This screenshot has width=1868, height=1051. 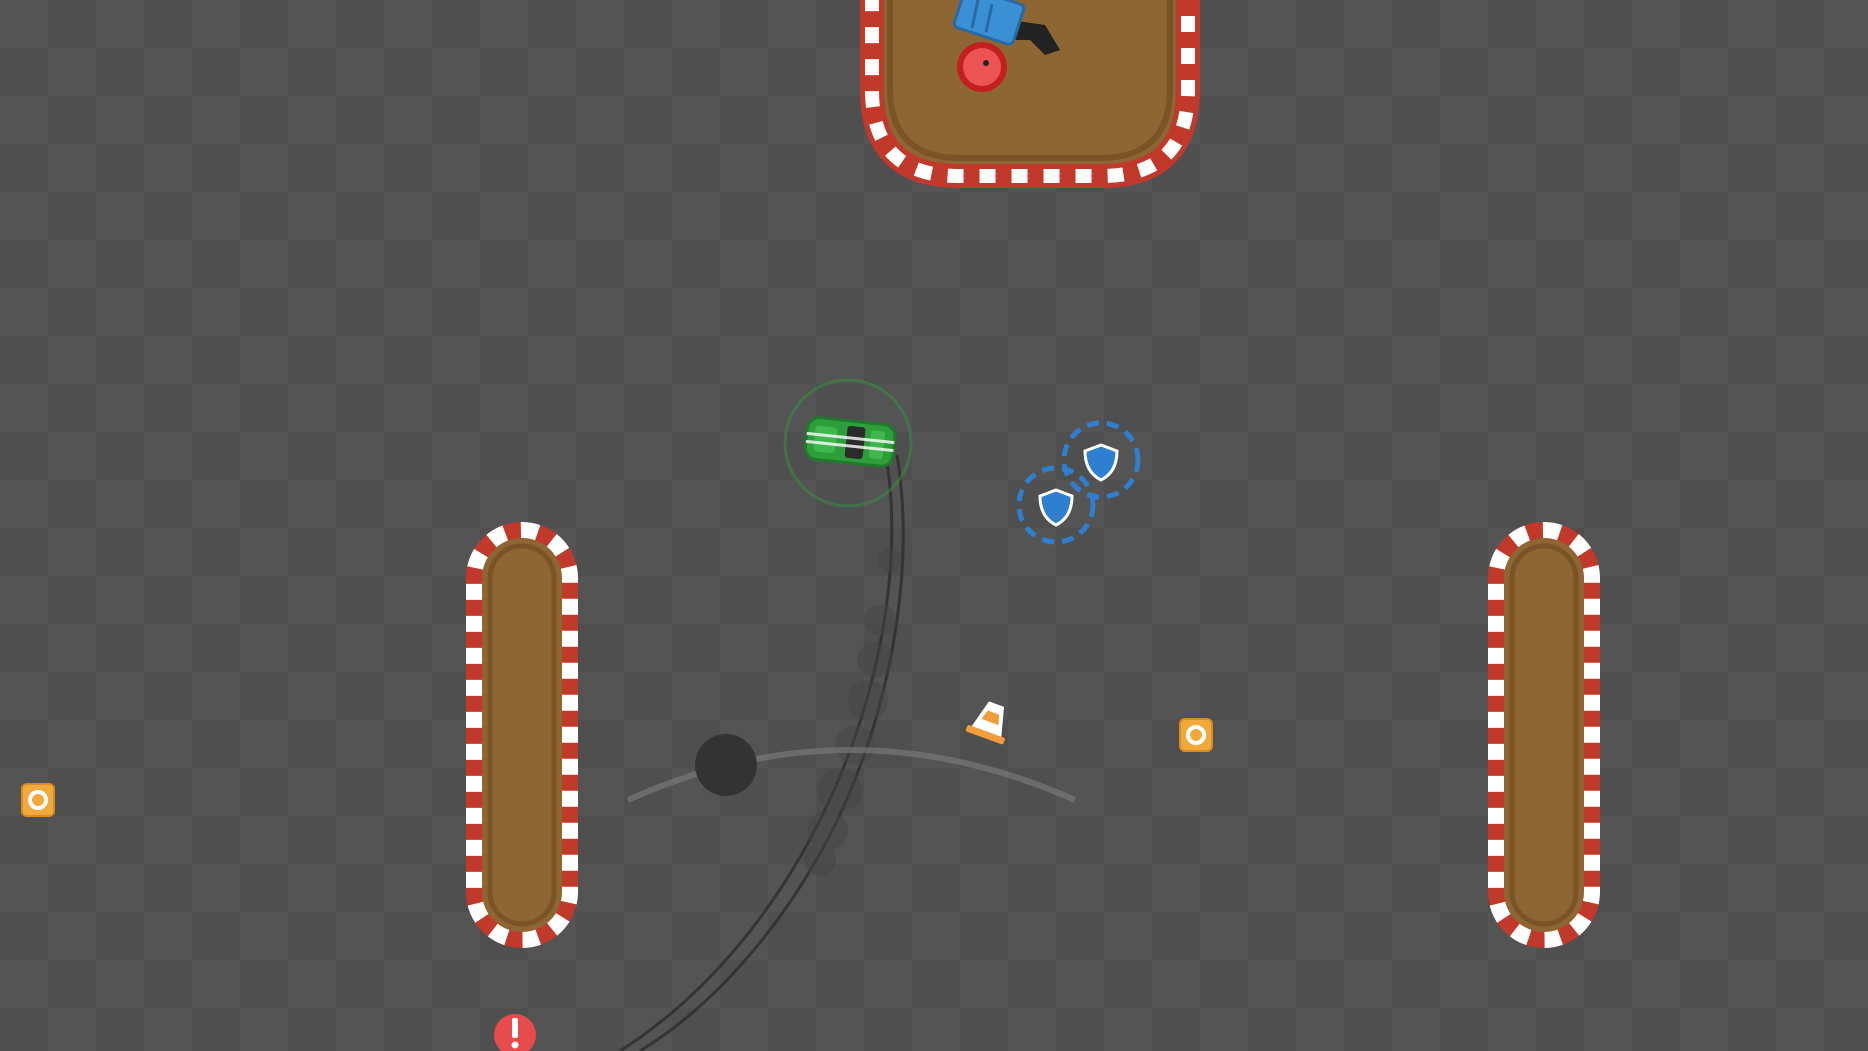 I want to click on right-dirt-island, so click(x=1544, y=735).